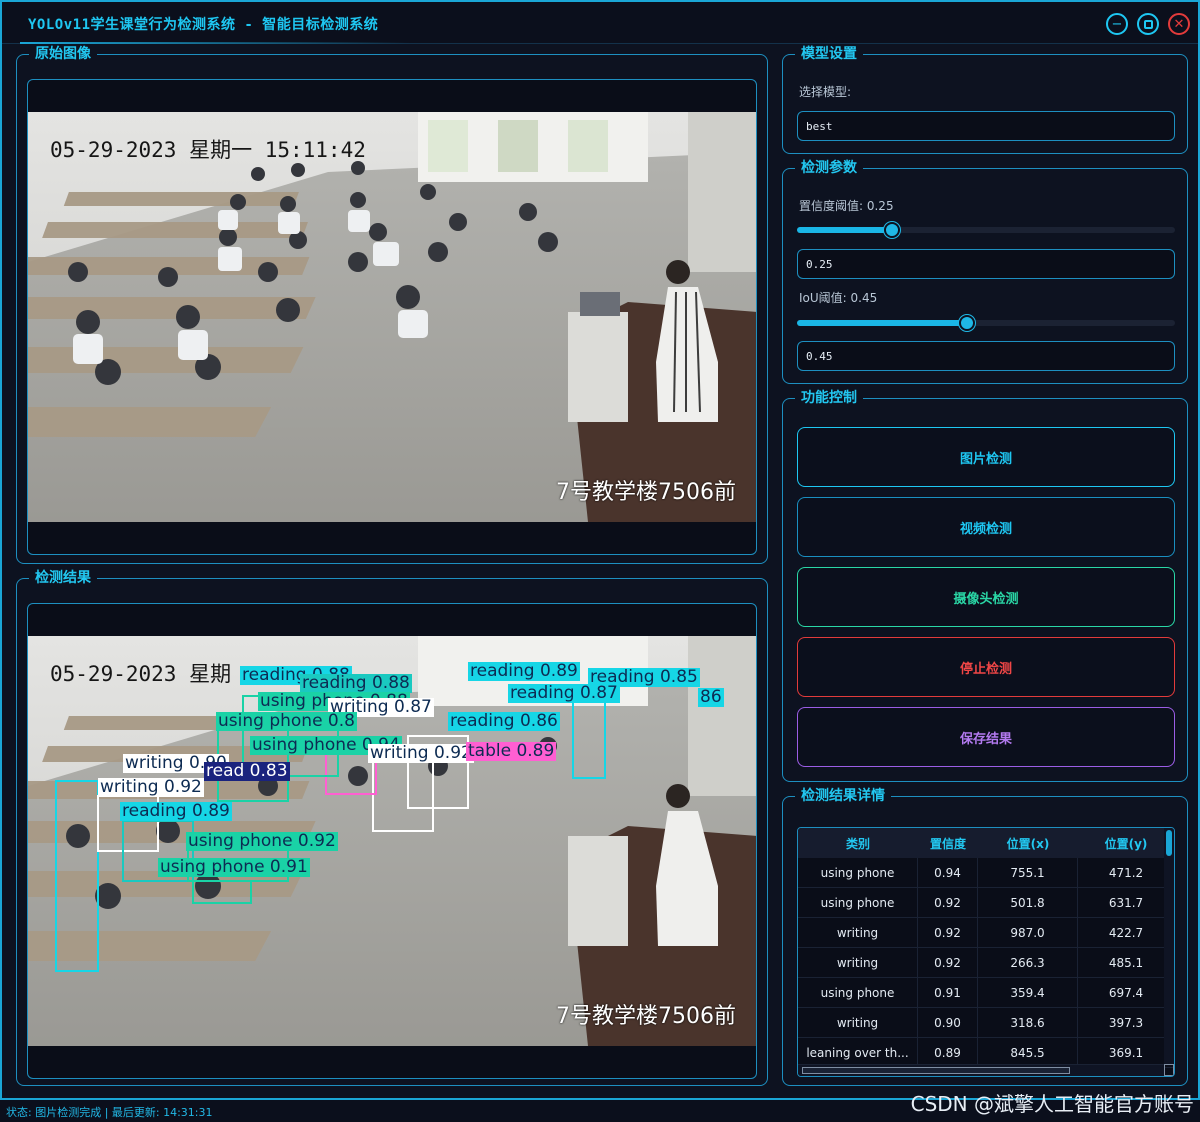 The image size is (1200, 1122). Describe the element at coordinates (1028, 962) in the screenshot. I see `cell-x: 266.3` at that location.